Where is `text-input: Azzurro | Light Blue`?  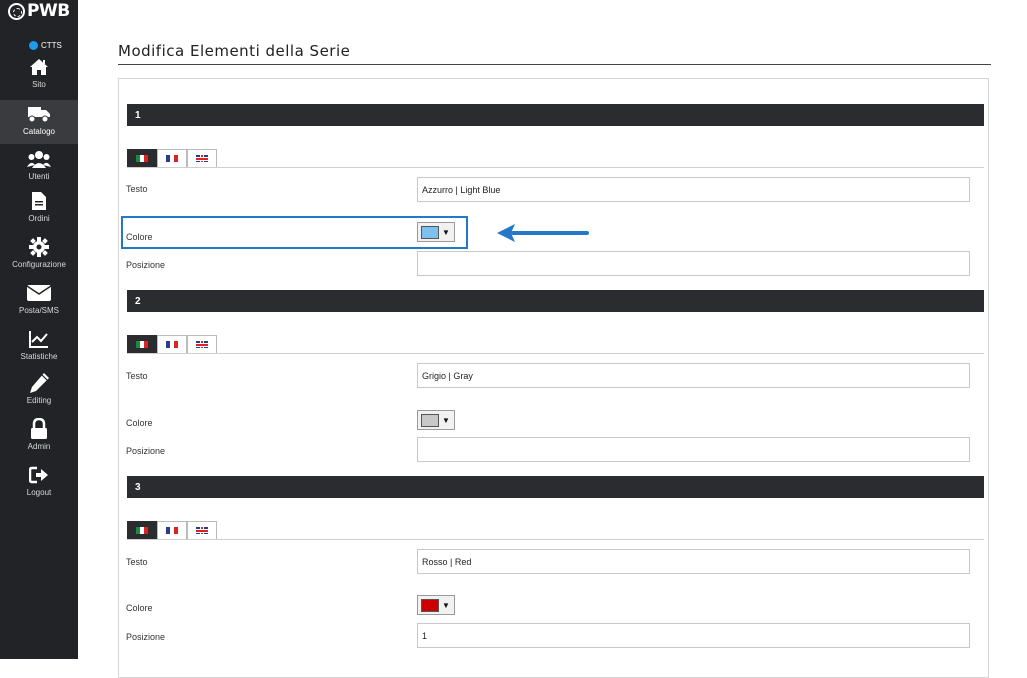
text-input: Azzurro | Light Blue is located at coordinates (693, 189).